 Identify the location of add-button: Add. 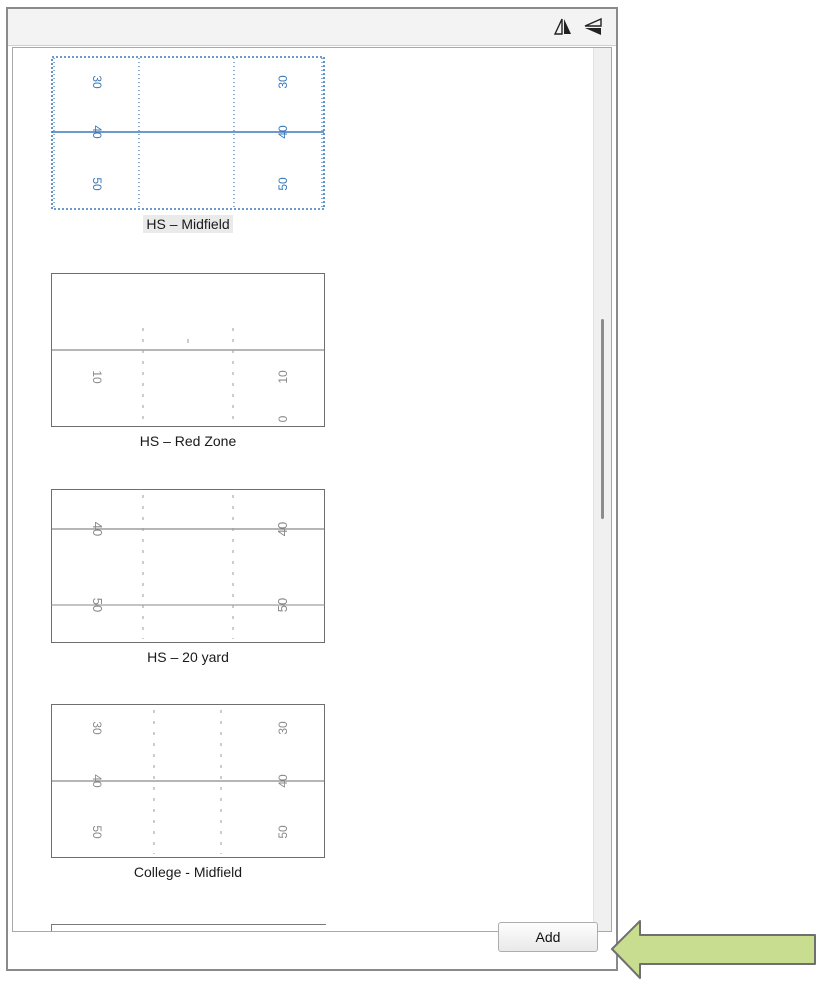
(548, 937).